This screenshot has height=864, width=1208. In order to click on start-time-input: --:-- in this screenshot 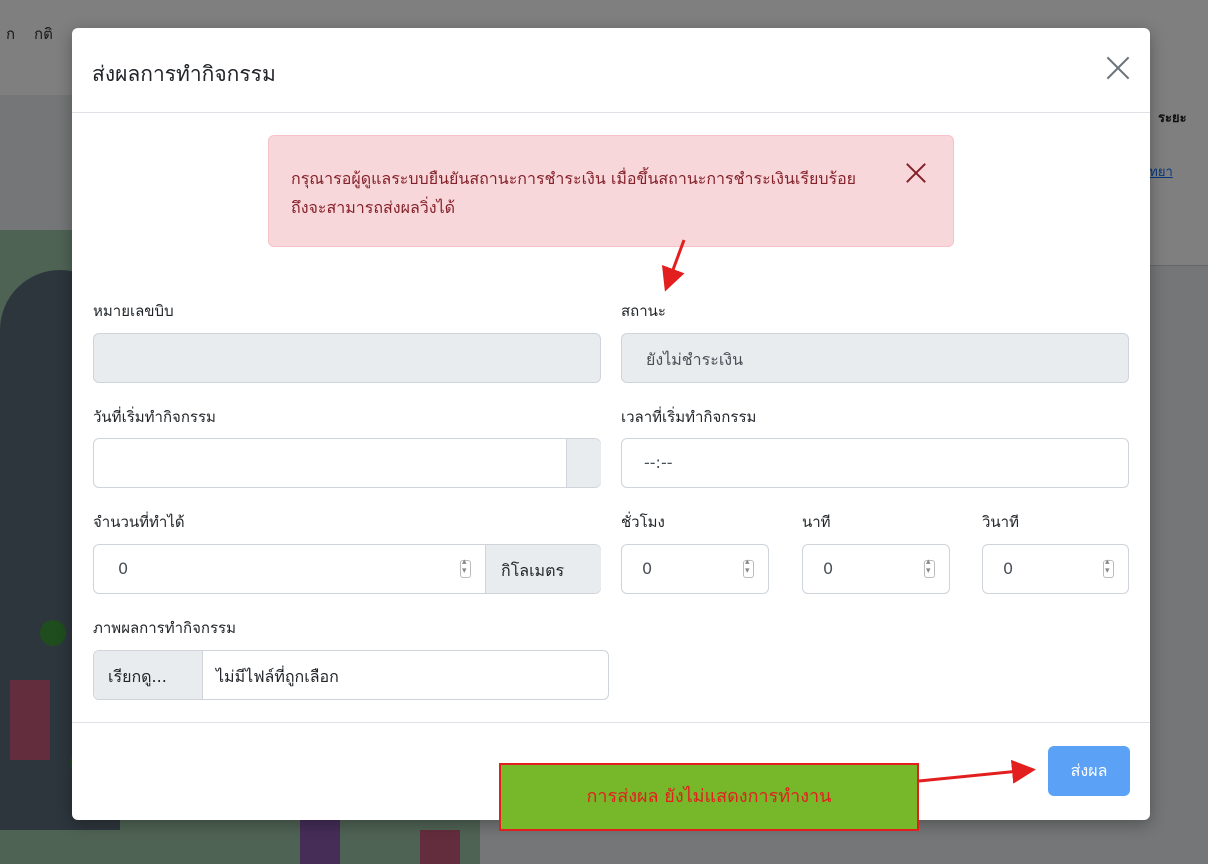, I will do `click(875, 463)`.